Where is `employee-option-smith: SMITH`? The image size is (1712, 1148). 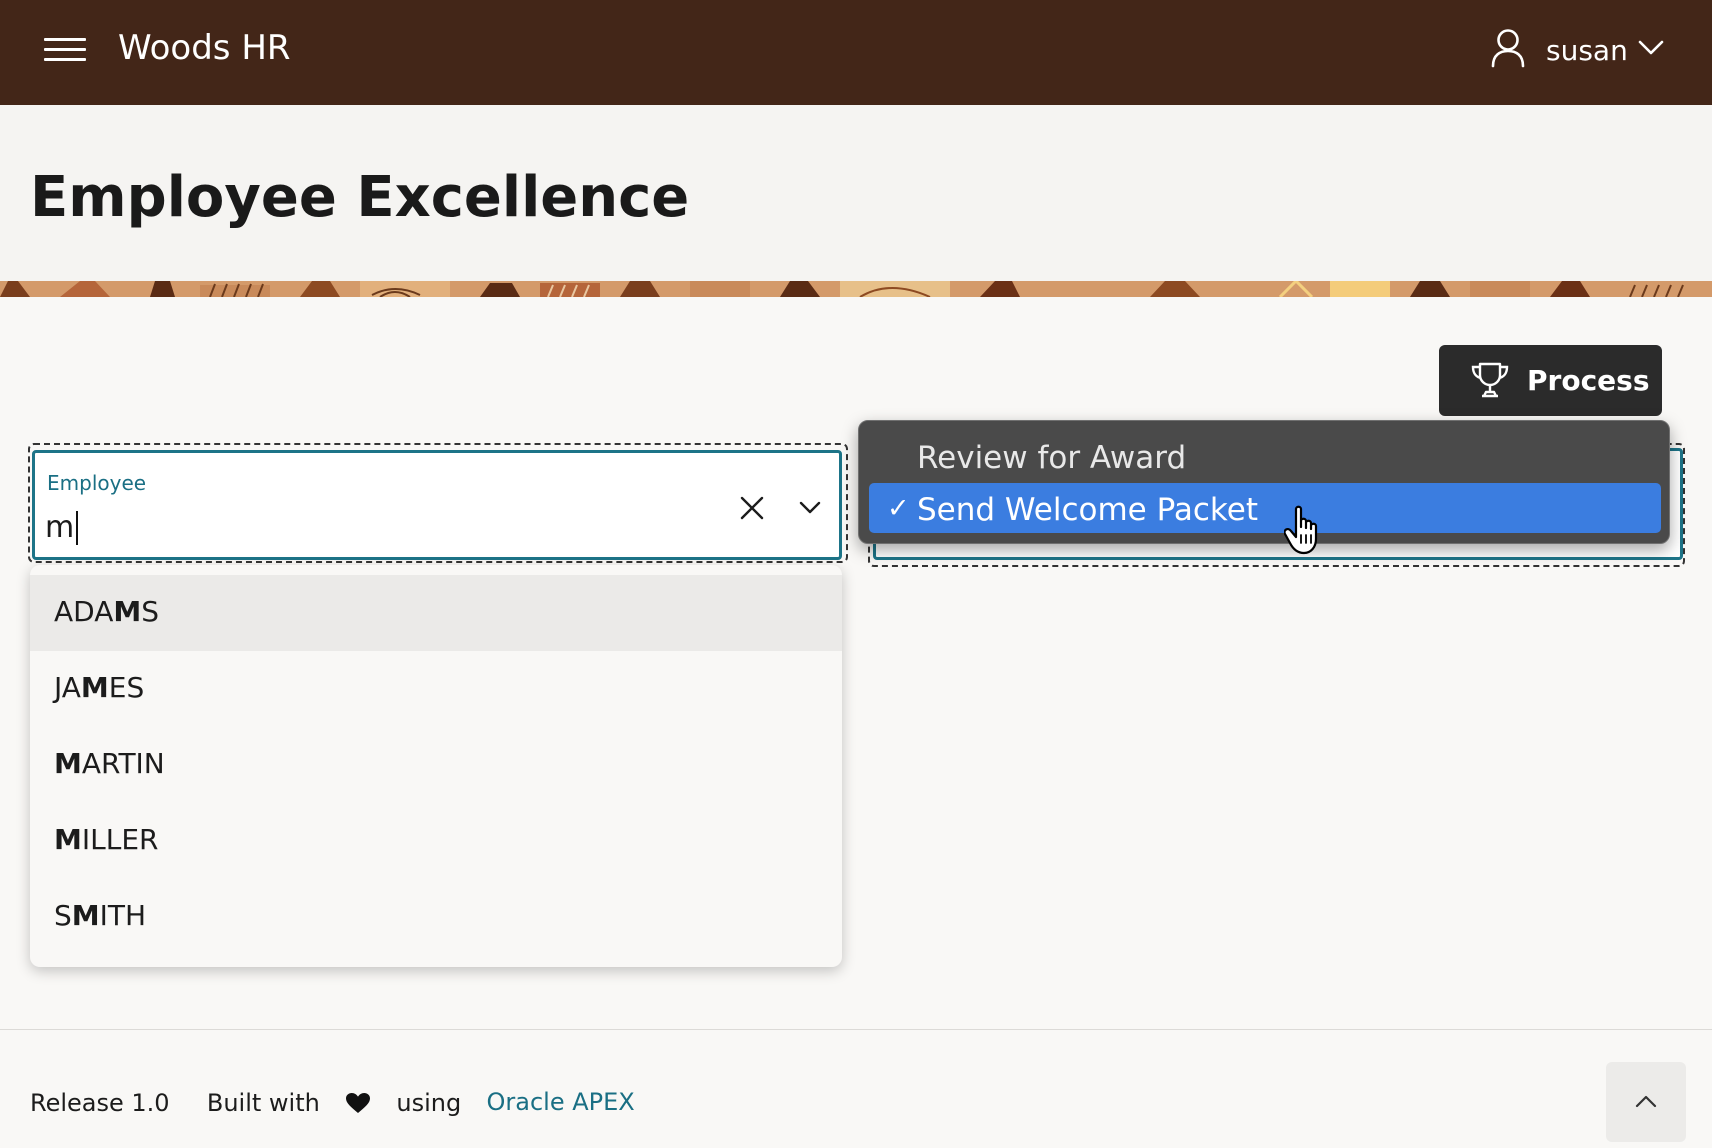
employee-option-smith: SMITH is located at coordinates (436, 917).